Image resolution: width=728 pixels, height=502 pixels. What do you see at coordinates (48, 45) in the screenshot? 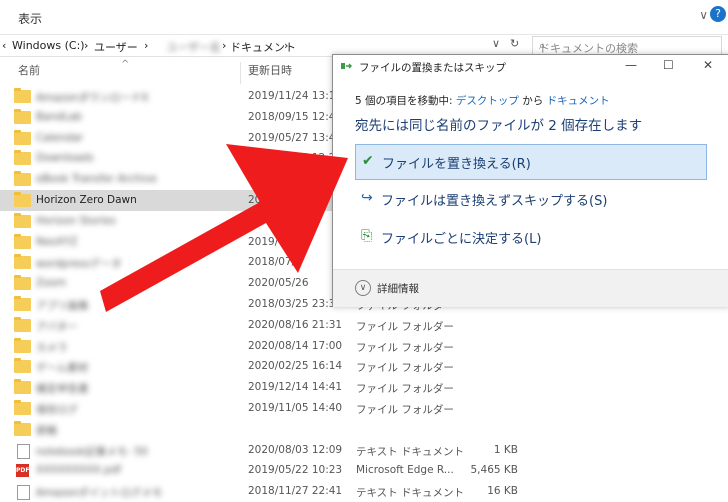
I see `breadcrumb-drive: Windows (C:)` at bounding box center [48, 45].